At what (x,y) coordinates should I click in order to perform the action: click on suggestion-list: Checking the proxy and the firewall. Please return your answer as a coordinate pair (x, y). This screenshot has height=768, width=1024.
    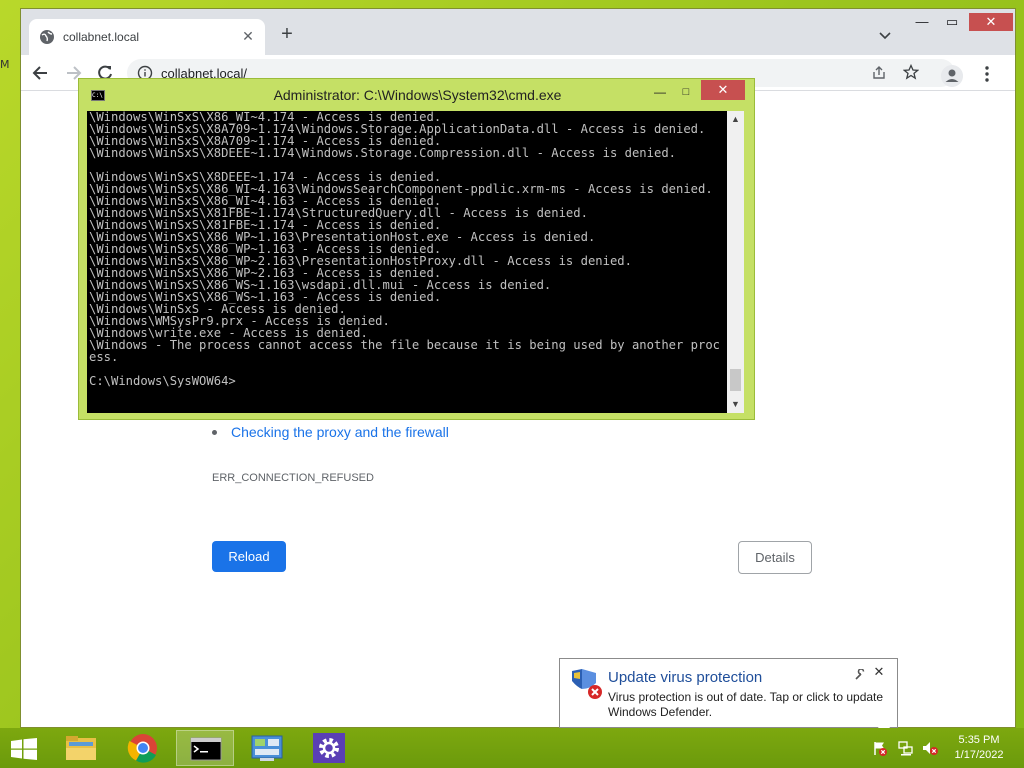
    Looking at the image, I should click on (330, 432).